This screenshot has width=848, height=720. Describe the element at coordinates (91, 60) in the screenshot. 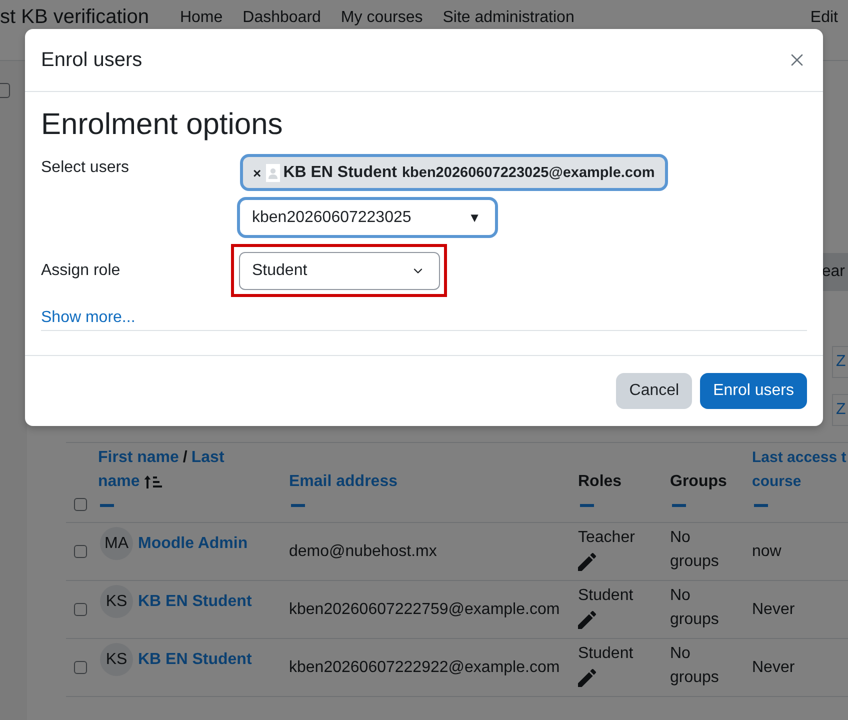

I see `dialog-title: Enrol users` at that location.